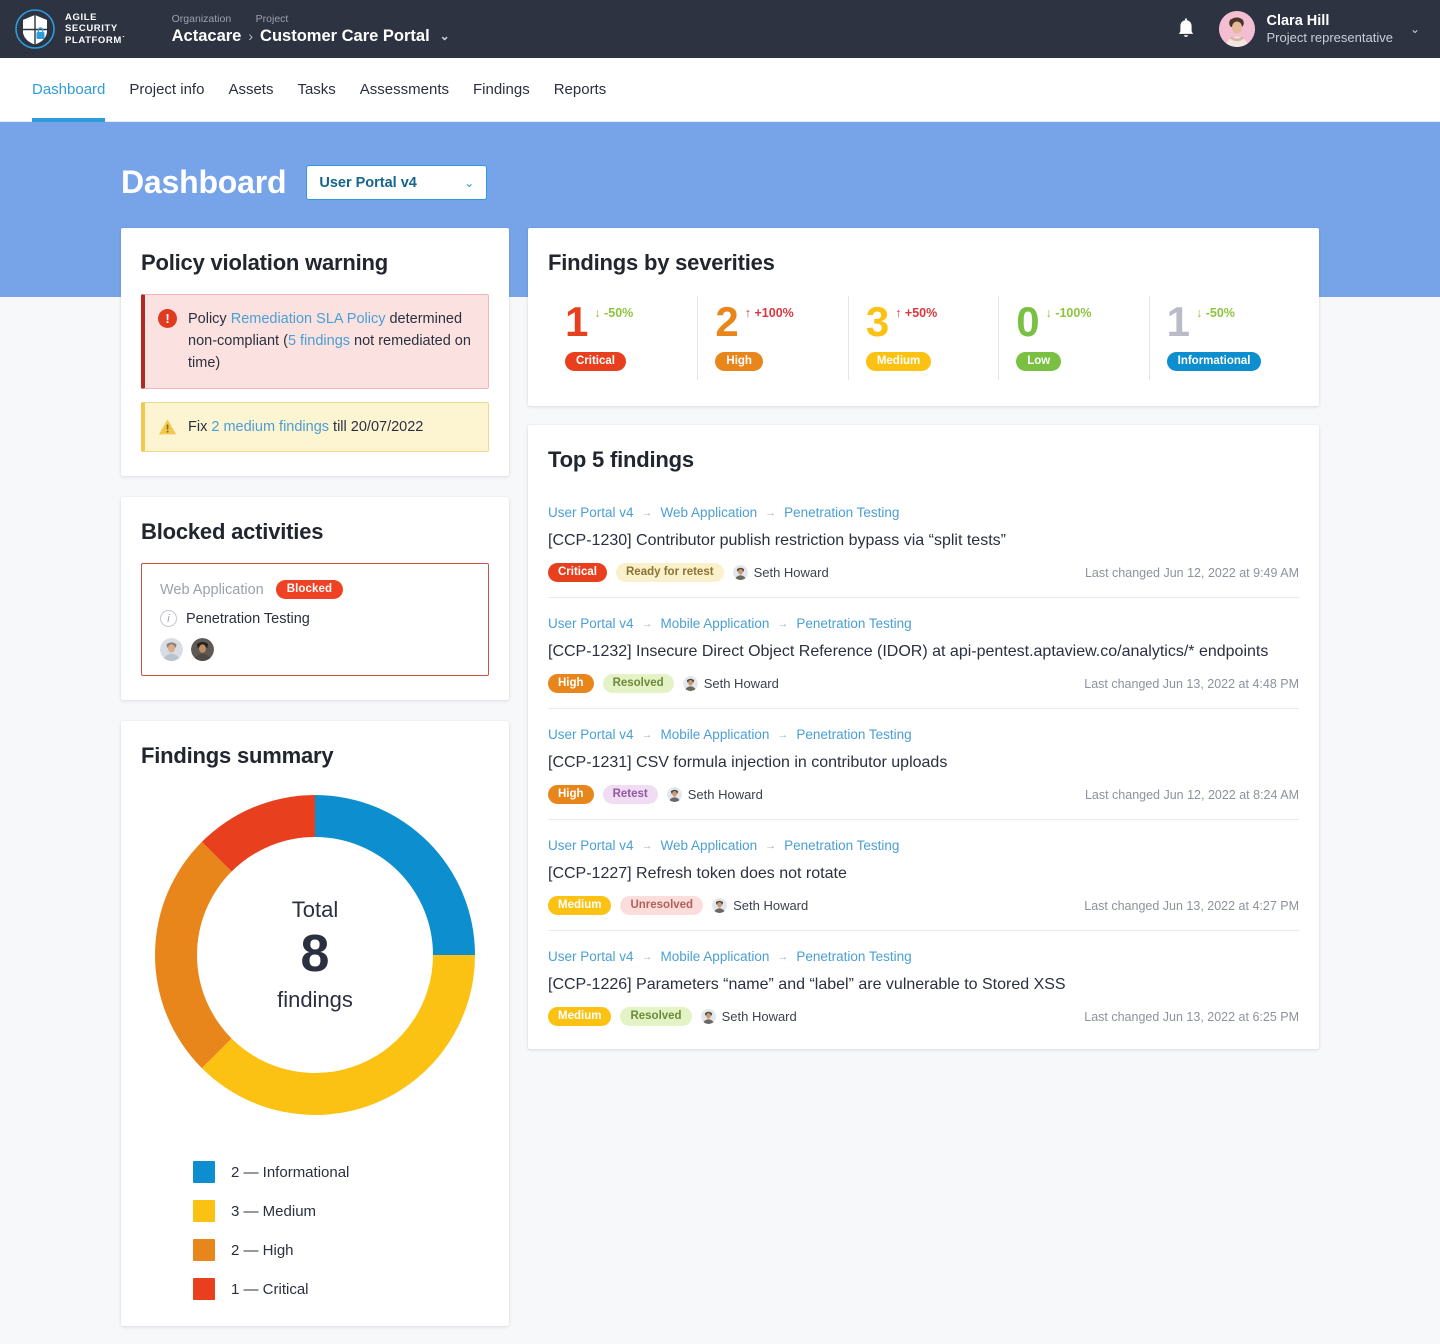 The image size is (1440, 1344). What do you see at coordinates (204, 1211) in the screenshot?
I see `legend-swatch-medium` at bounding box center [204, 1211].